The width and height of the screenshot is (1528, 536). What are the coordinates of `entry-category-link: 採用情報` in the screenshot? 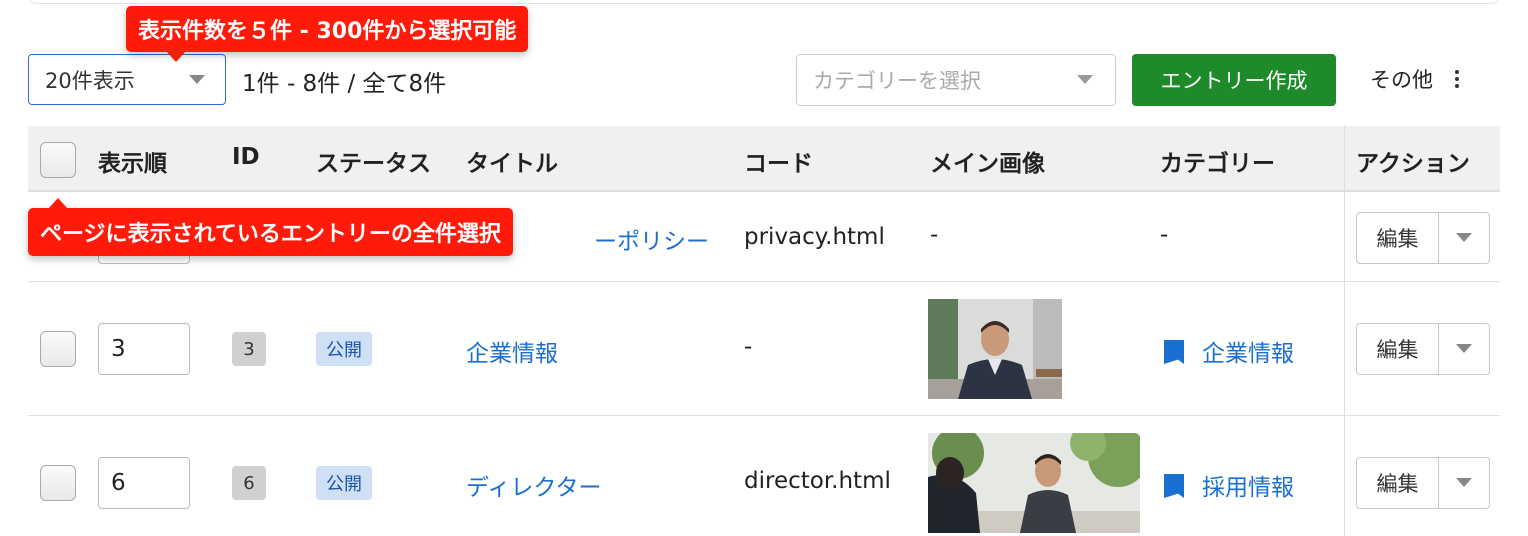 It's located at (1229, 485).